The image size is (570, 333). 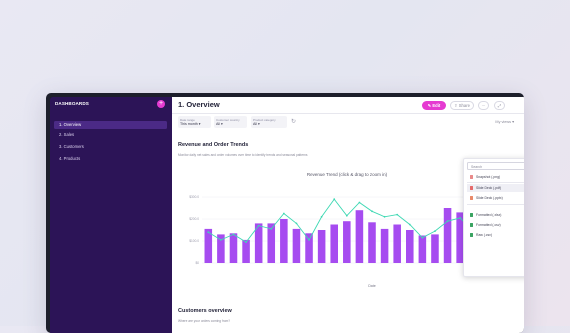 I want to click on export-item-csv-formatted: Formatted (.csv), so click(x=495, y=225).